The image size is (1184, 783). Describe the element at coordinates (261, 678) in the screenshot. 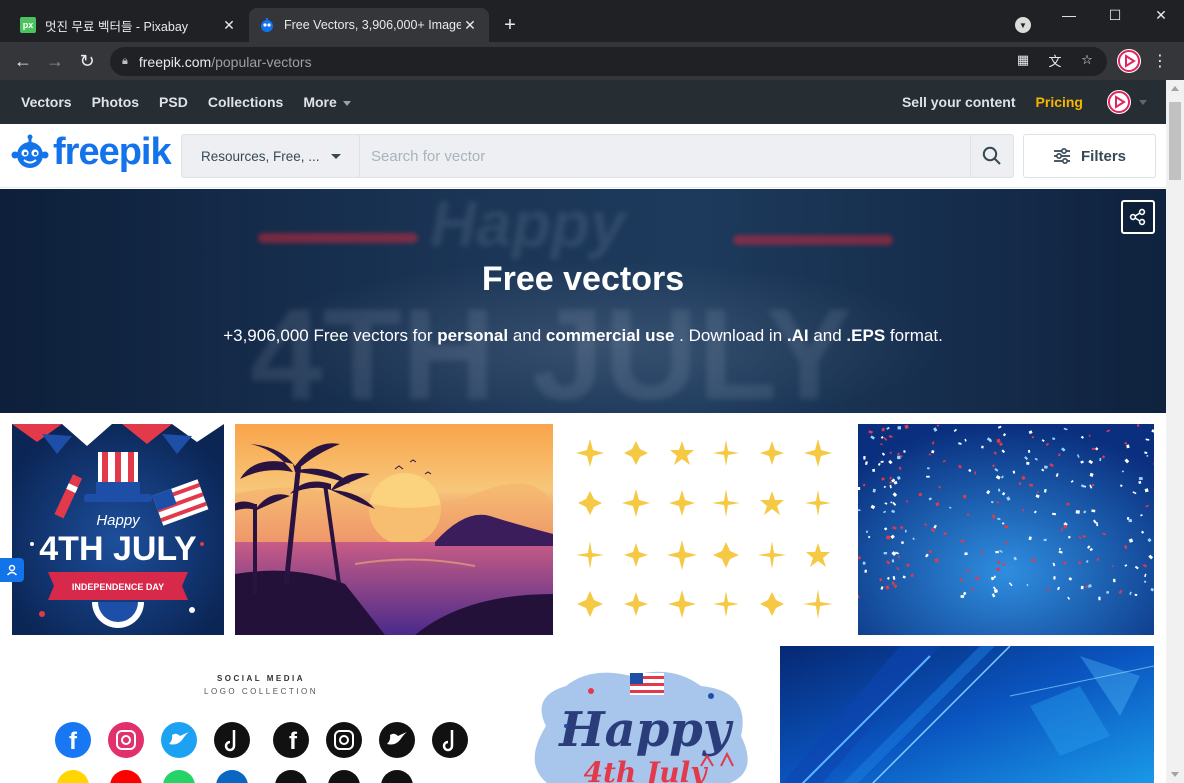

I see `svg-text: SOCIAL MEDIA` at that location.